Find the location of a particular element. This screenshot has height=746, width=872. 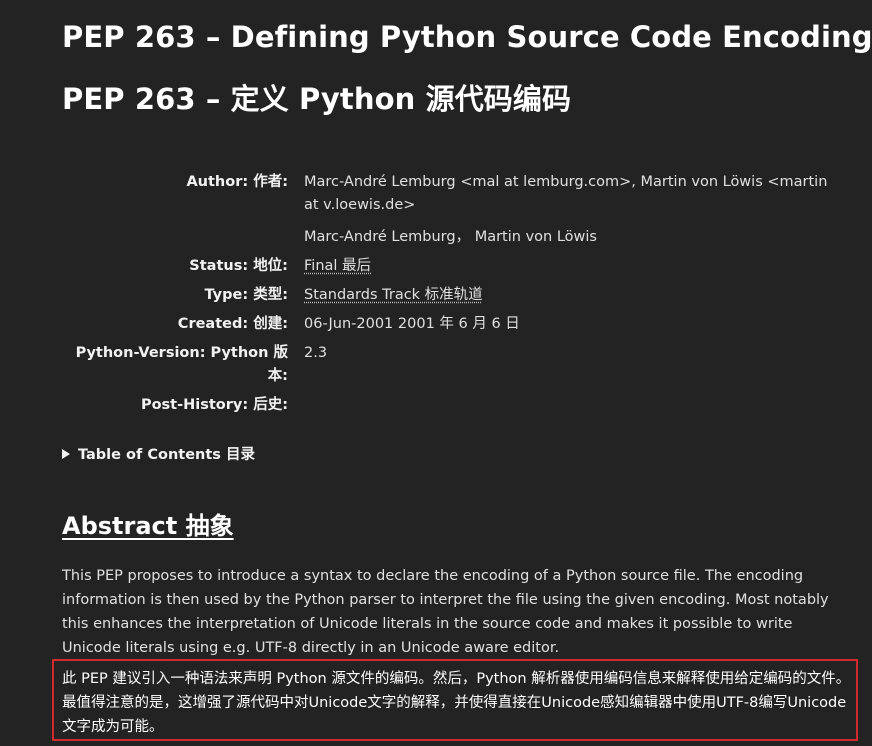

python-version-label: Python-Version: Python 版本: is located at coordinates (181, 364).